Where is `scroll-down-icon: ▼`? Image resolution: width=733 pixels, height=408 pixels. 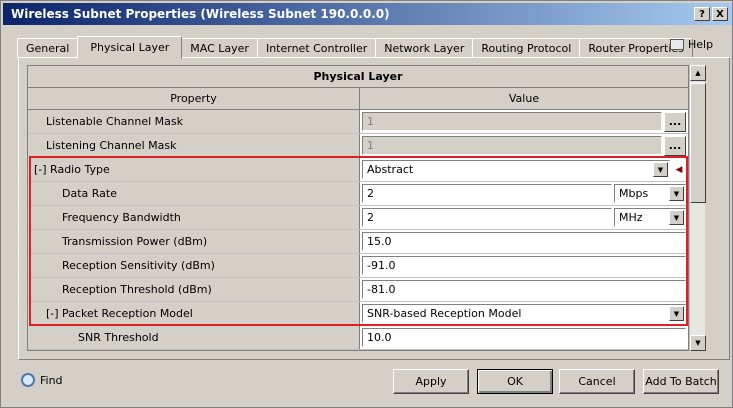
scroll-down-icon: ▼ is located at coordinates (698, 343).